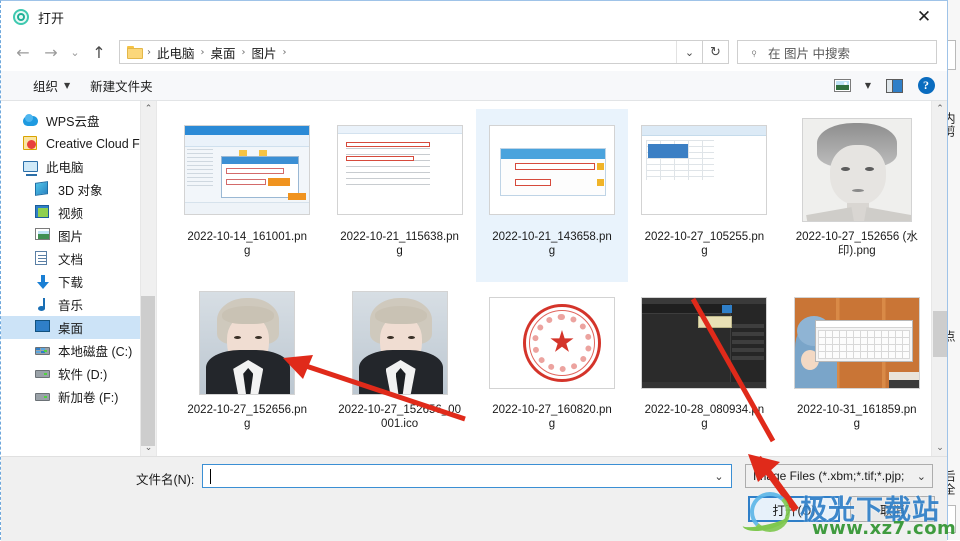 The width and height of the screenshot is (960, 541). I want to click on sidebar-item-2: 此电脑, so click(78, 166).